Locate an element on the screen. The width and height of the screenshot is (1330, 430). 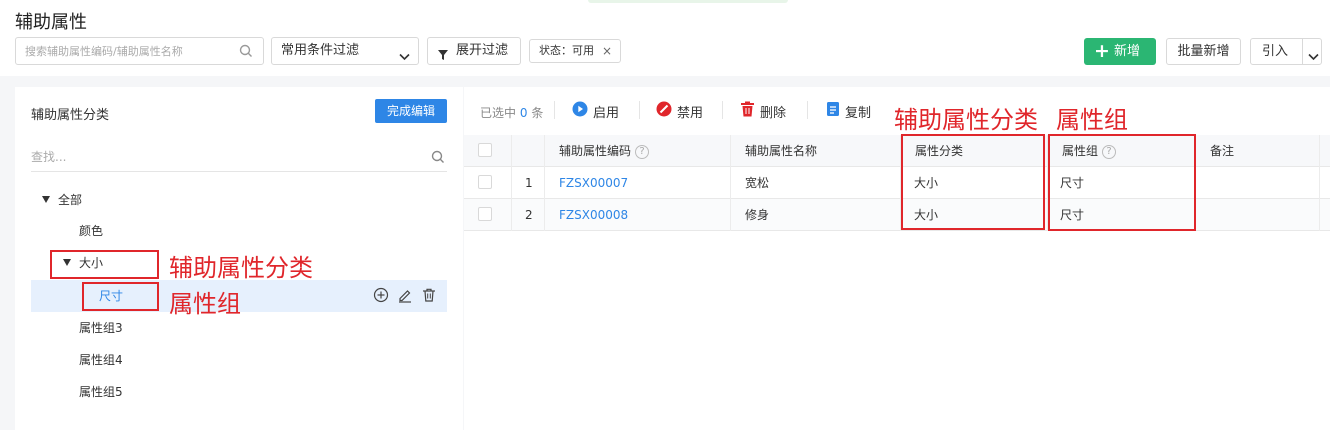
annotation-label-category-column: 辅助属性分类 is located at coordinates (966, 120).